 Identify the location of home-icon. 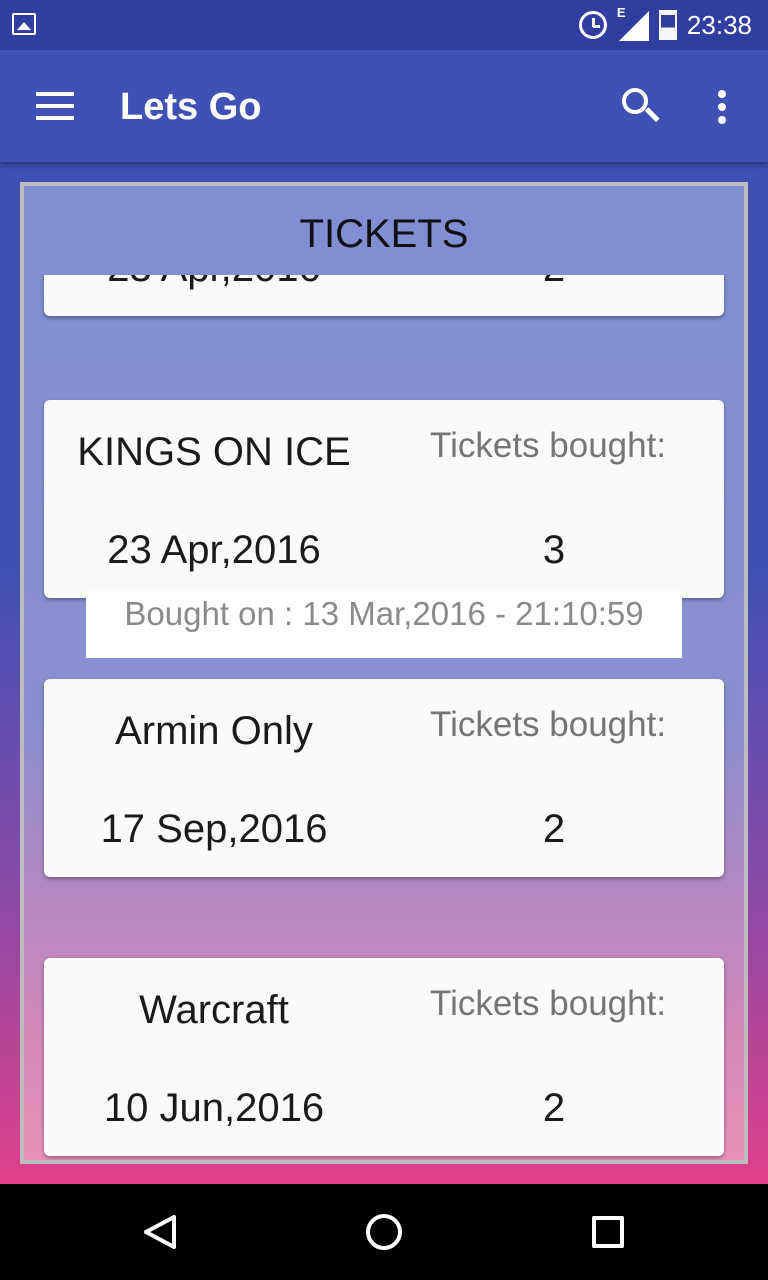
(384, 1232).